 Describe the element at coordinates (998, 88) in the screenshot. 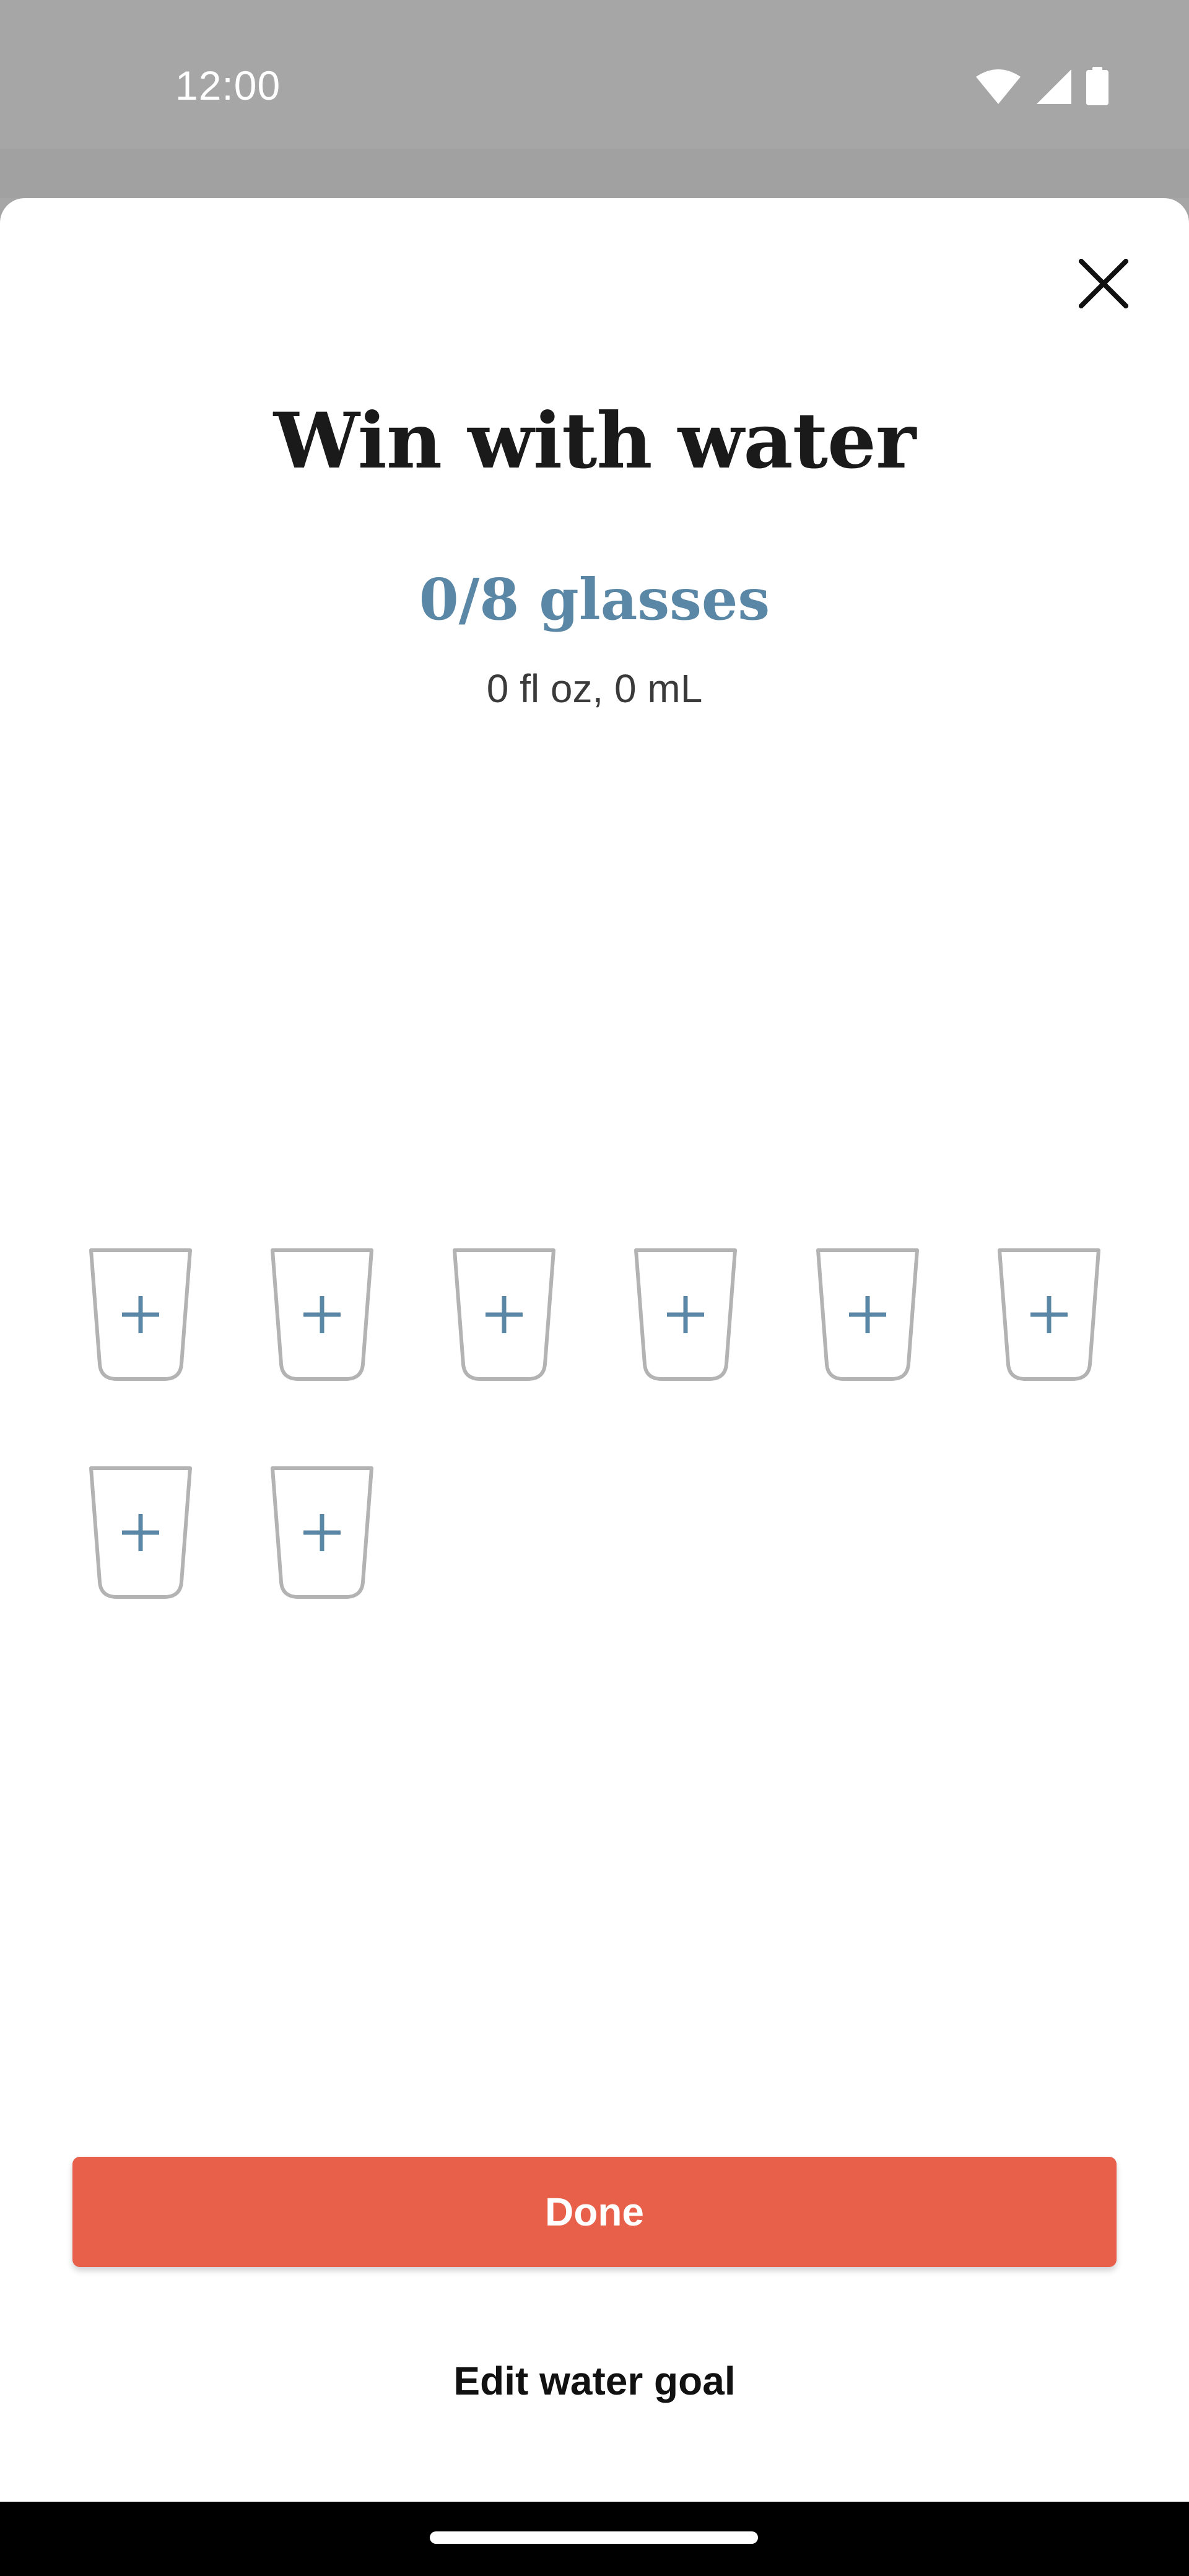

I see `wifi-icon` at that location.